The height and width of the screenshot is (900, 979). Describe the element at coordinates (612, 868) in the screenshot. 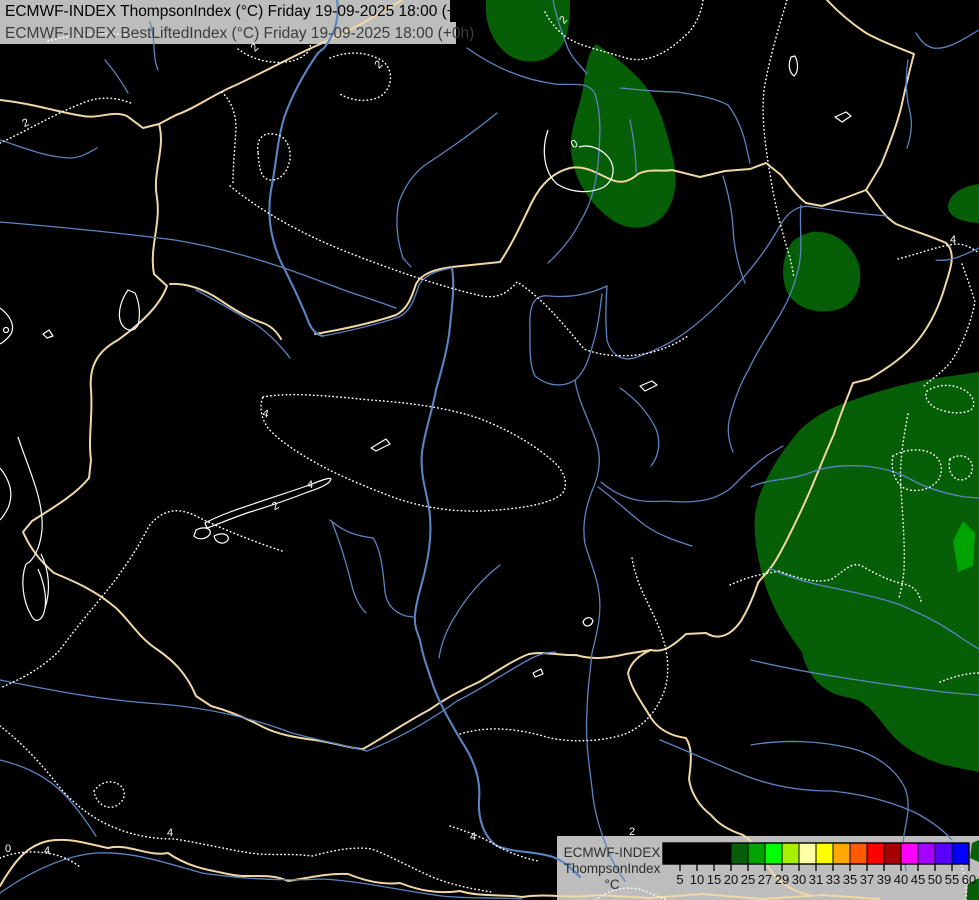

I see `legend-subtitle: ThompsonIndex` at that location.